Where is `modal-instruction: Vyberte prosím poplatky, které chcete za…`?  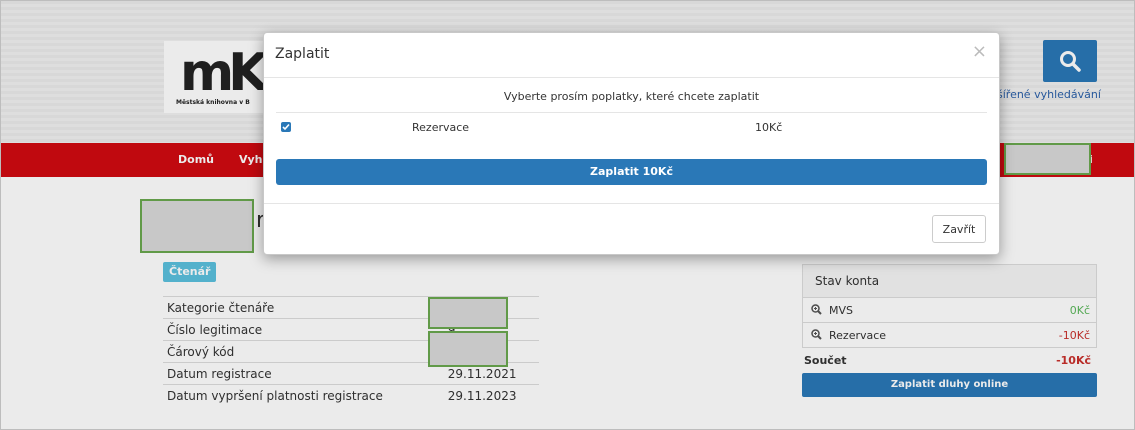
modal-instruction: Vyberte prosím poplatky, které chcete za… is located at coordinates (631, 96).